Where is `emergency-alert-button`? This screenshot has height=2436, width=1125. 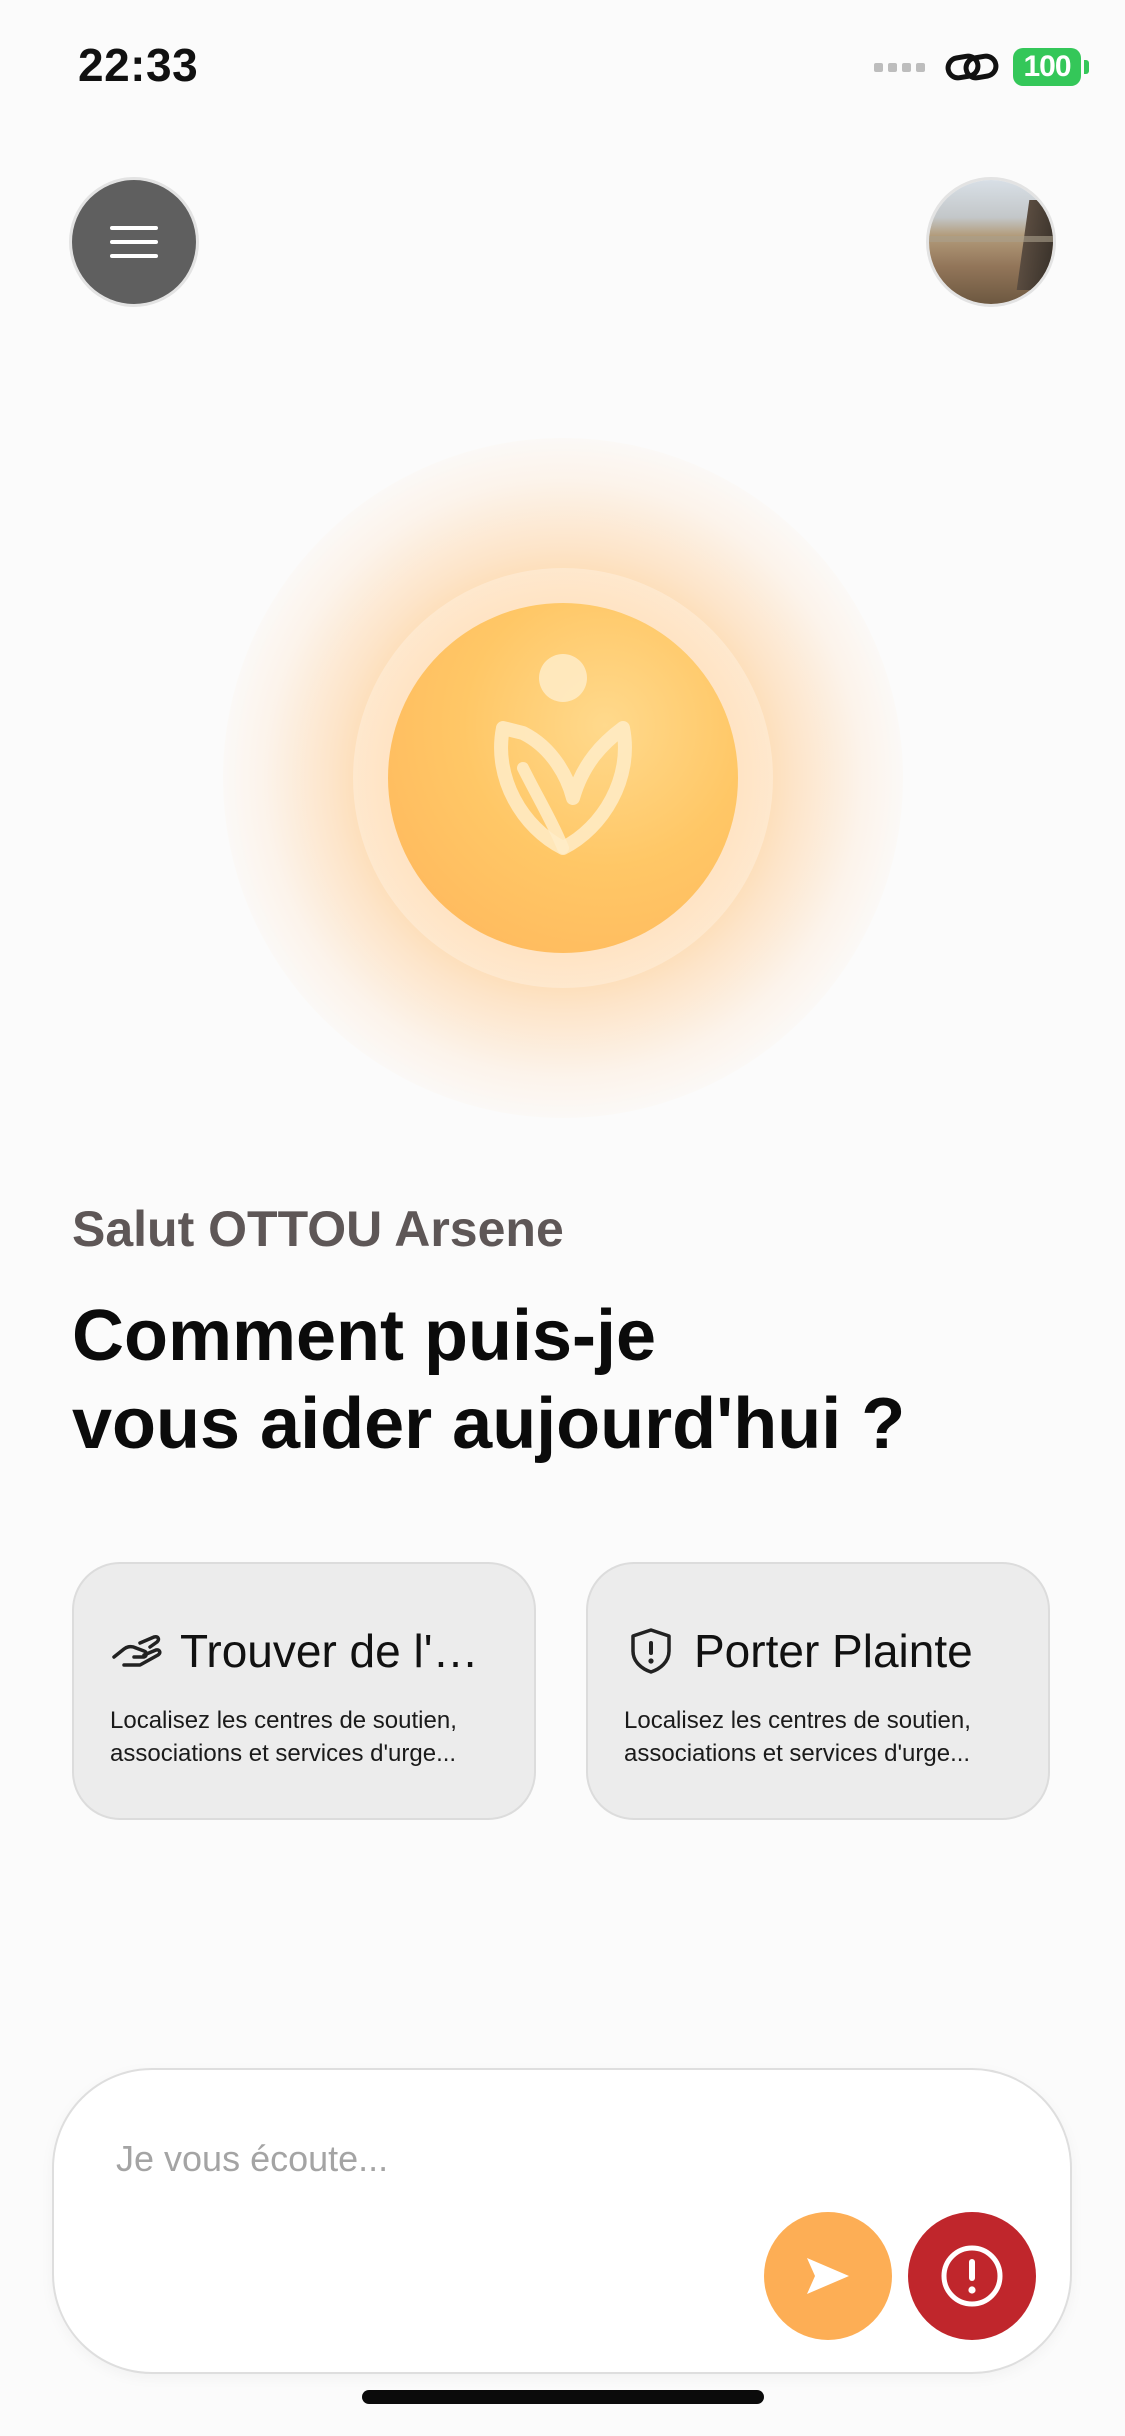
emergency-alert-button is located at coordinates (972, 2276).